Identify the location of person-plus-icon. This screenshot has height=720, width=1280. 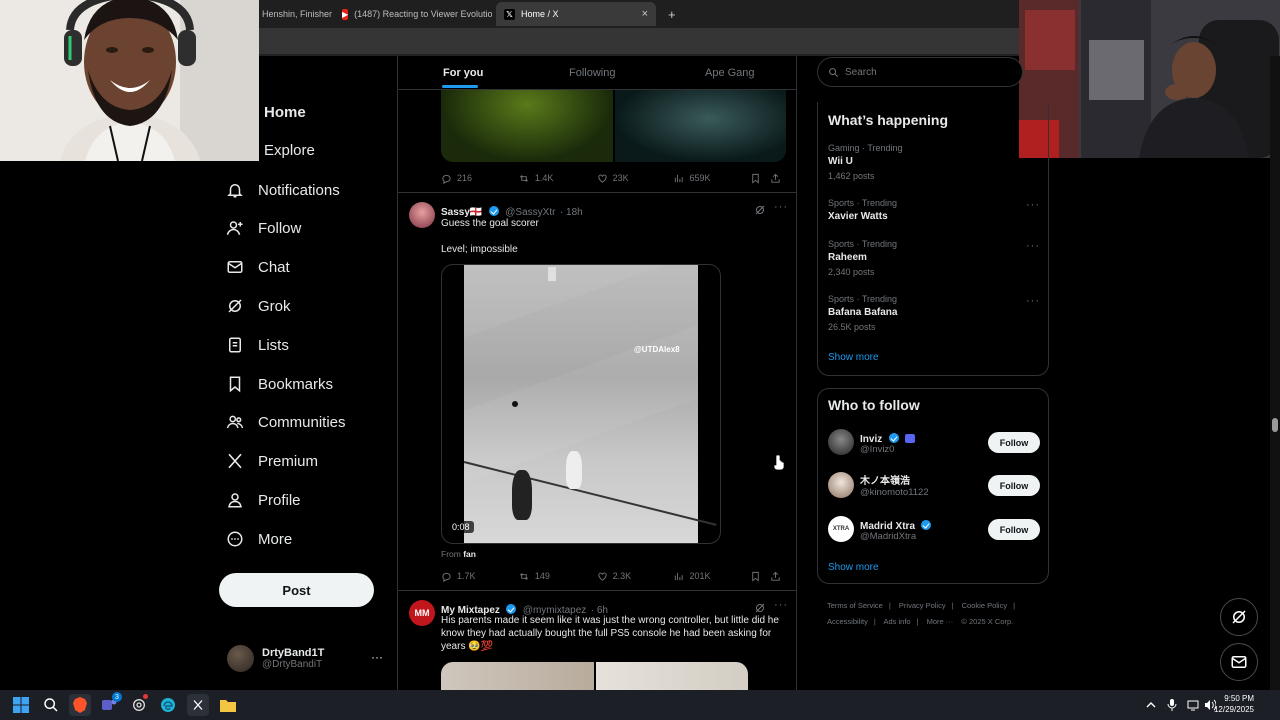
(235, 228).